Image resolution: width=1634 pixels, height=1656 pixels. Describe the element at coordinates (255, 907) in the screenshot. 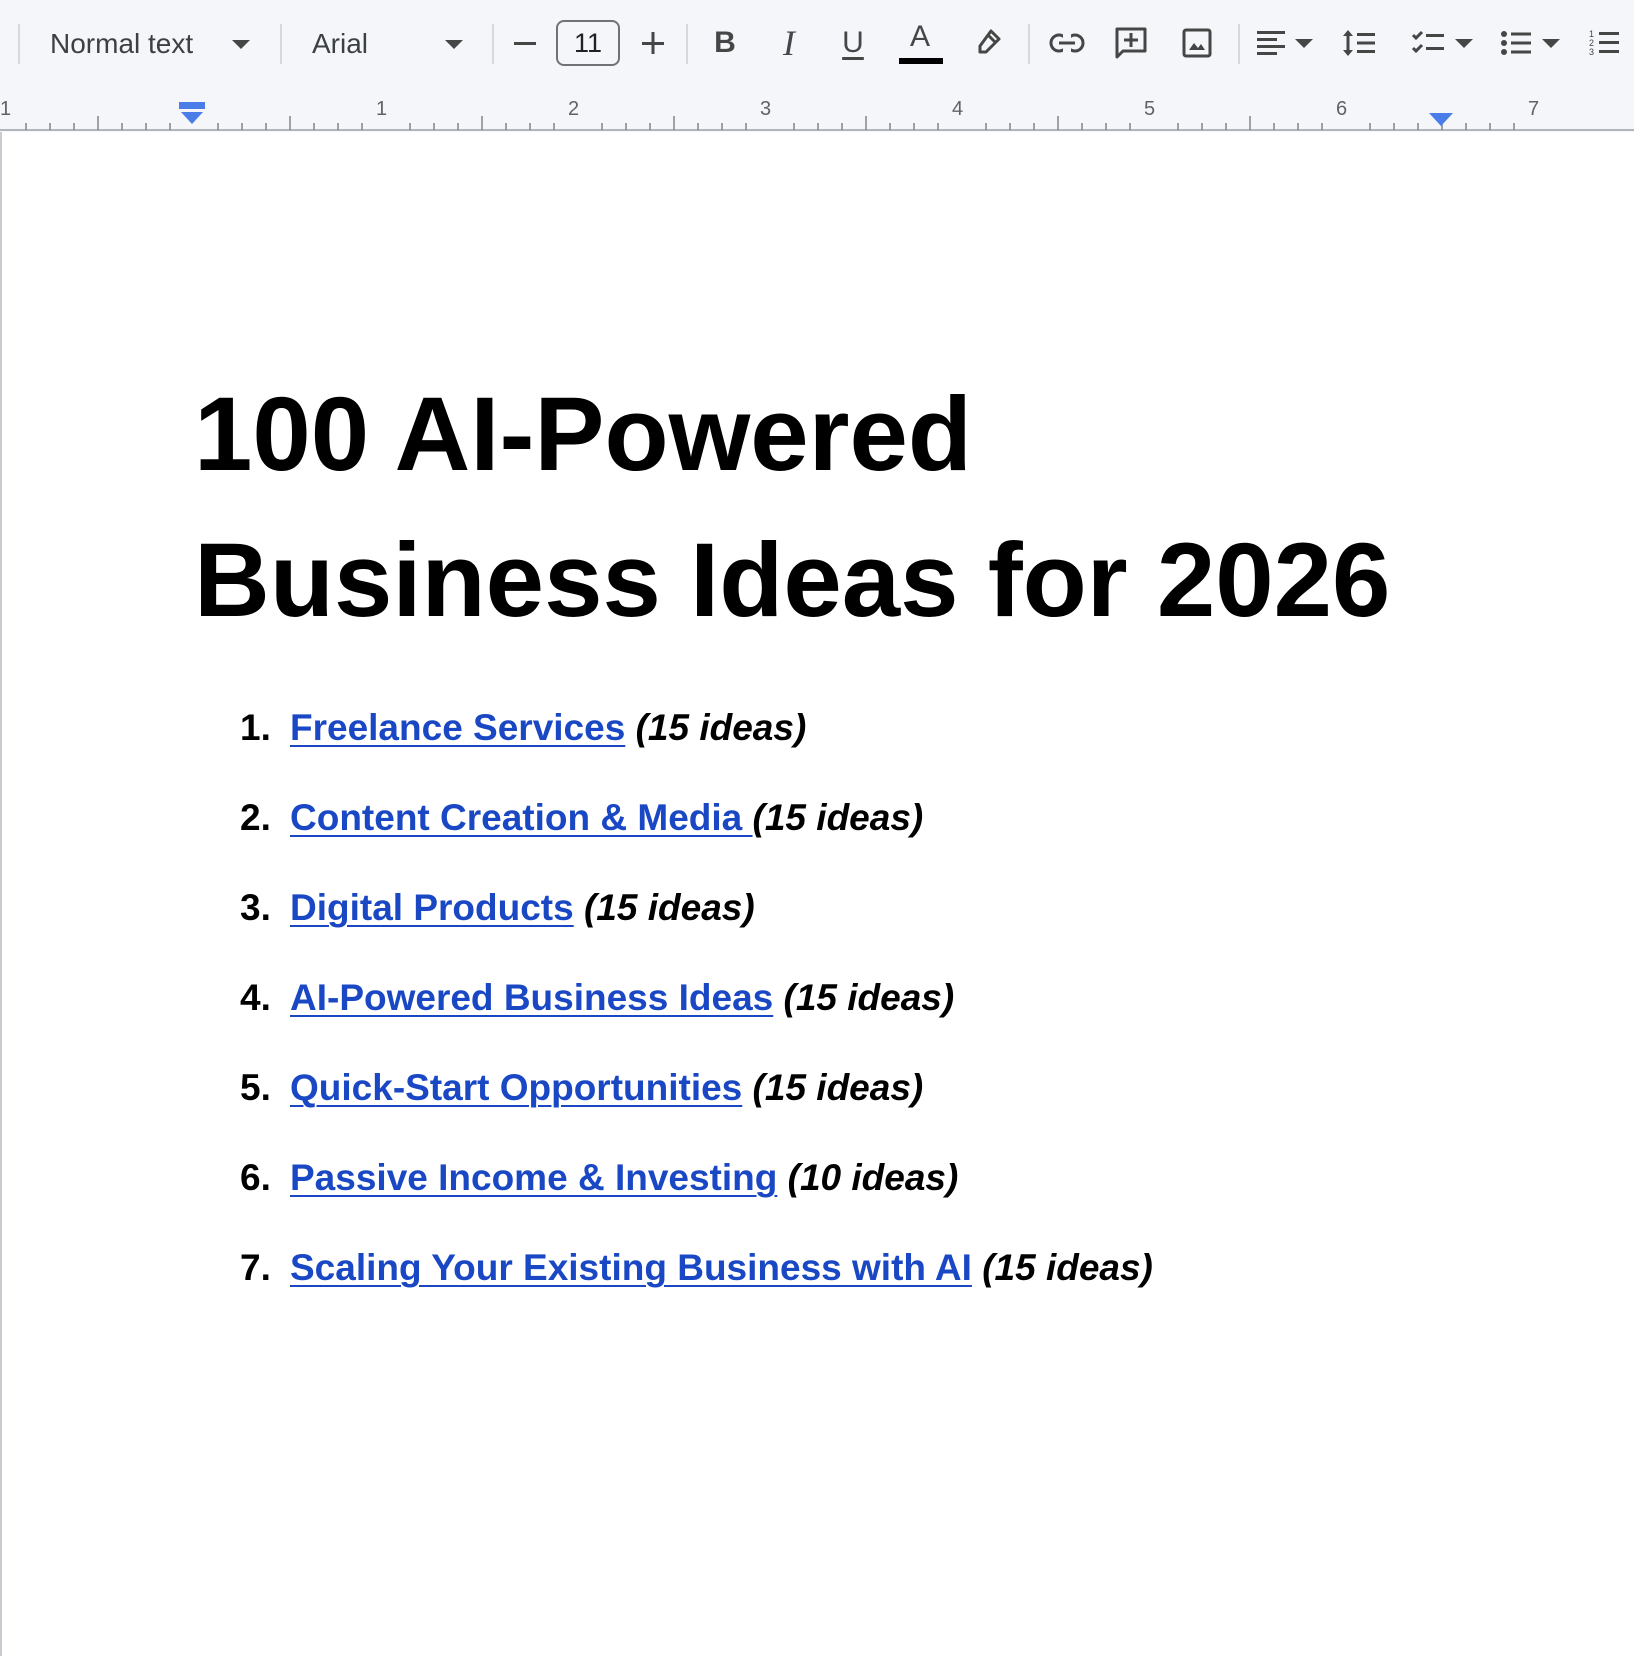

I see `list-number: 3.` at that location.